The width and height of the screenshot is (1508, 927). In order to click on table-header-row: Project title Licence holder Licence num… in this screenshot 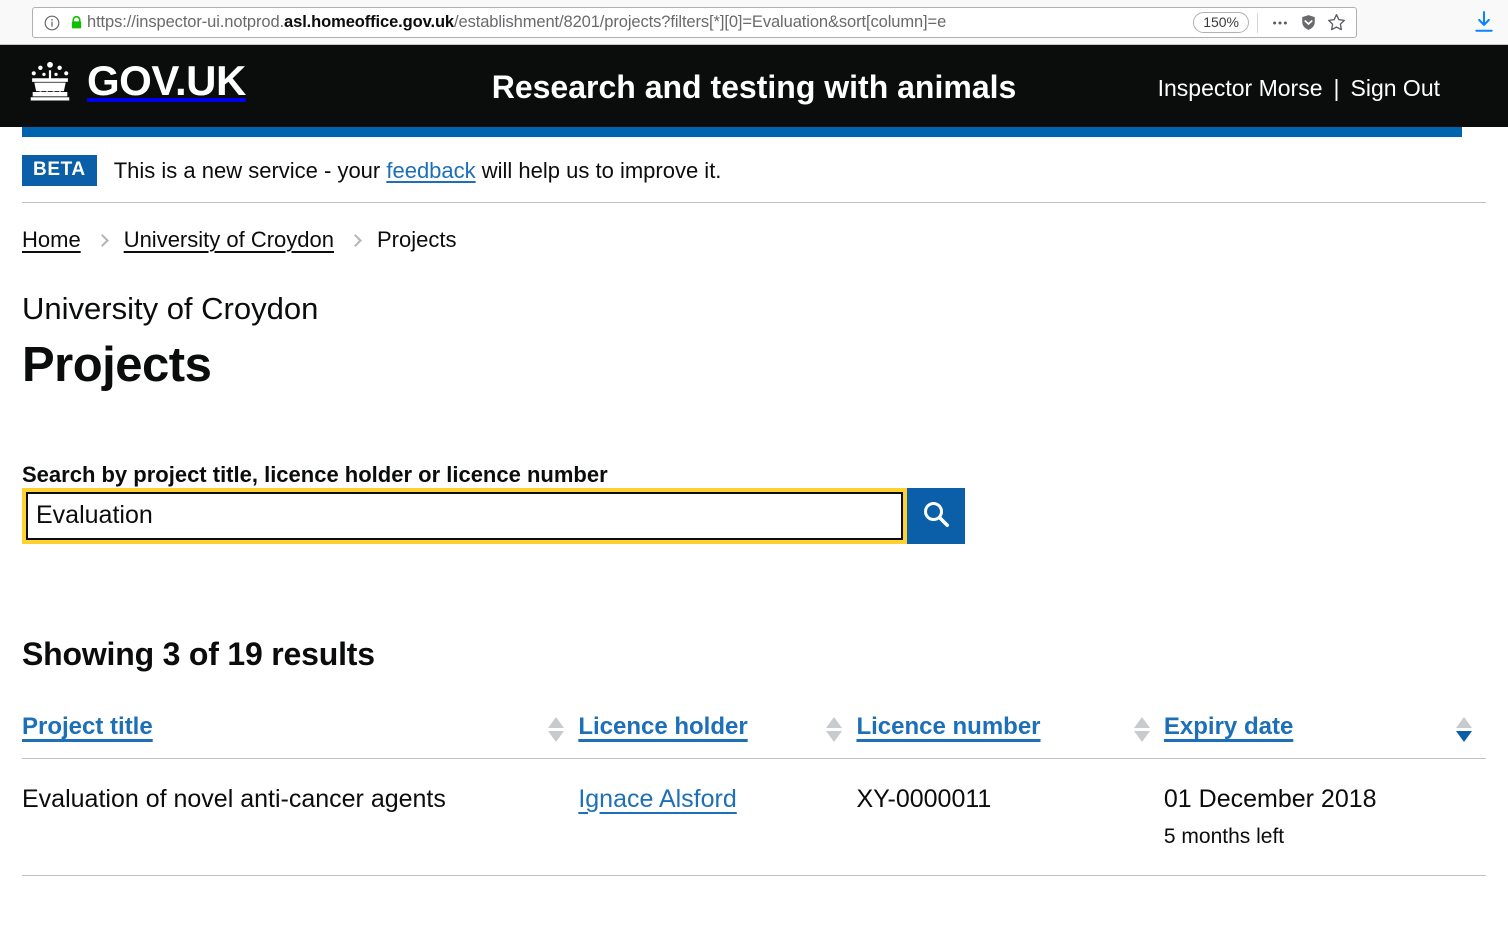, I will do `click(754, 735)`.